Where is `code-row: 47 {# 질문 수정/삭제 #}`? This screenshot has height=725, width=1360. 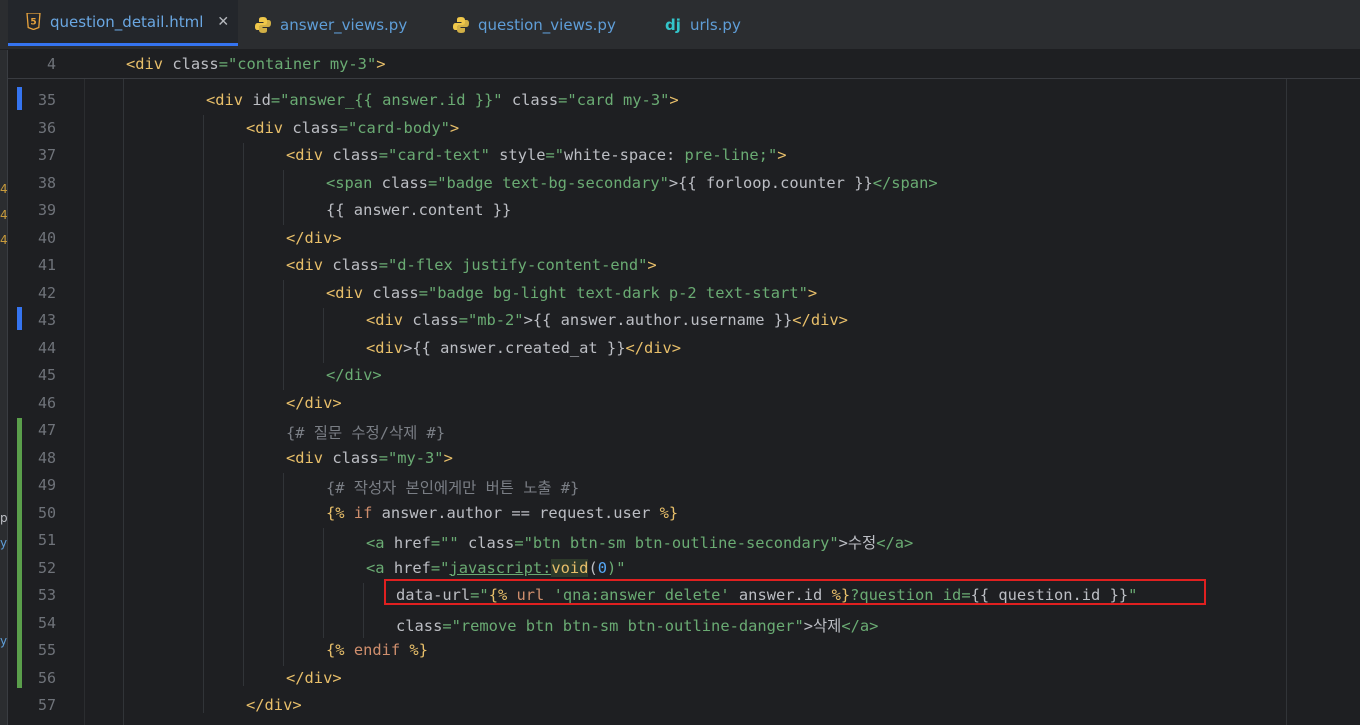 code-row: 47 {# 질문 수정/삭제 #} is located at coordinates (684, 431).